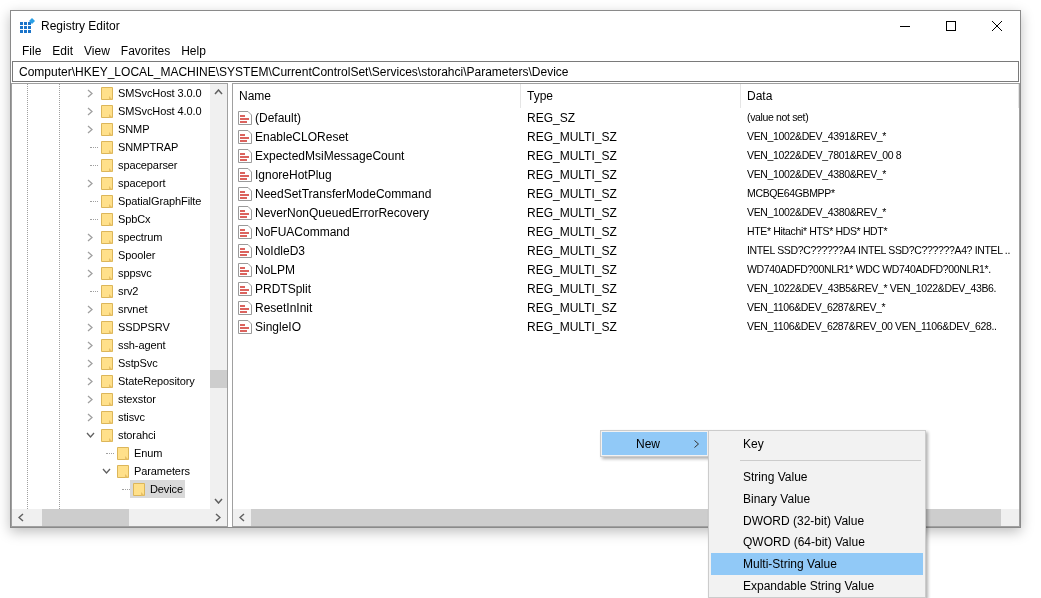 The height and width of the screenshot is (598, 1041). What do you see at coordinates (817, 542) in the screenshot?
I see `menu-item: QWORD (64-bit) Value` at bounding box center [817, 542].